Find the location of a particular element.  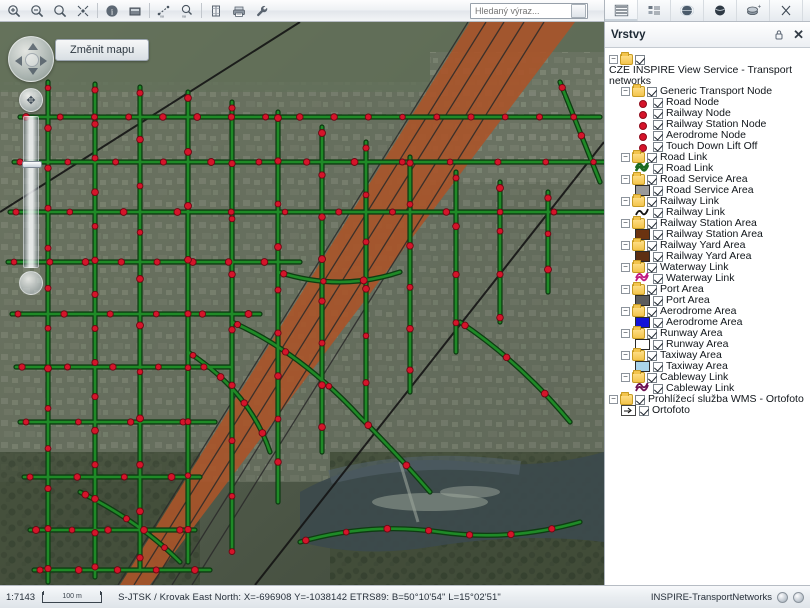

pan-left-arrow-icon is located at coordinates (18, 61).